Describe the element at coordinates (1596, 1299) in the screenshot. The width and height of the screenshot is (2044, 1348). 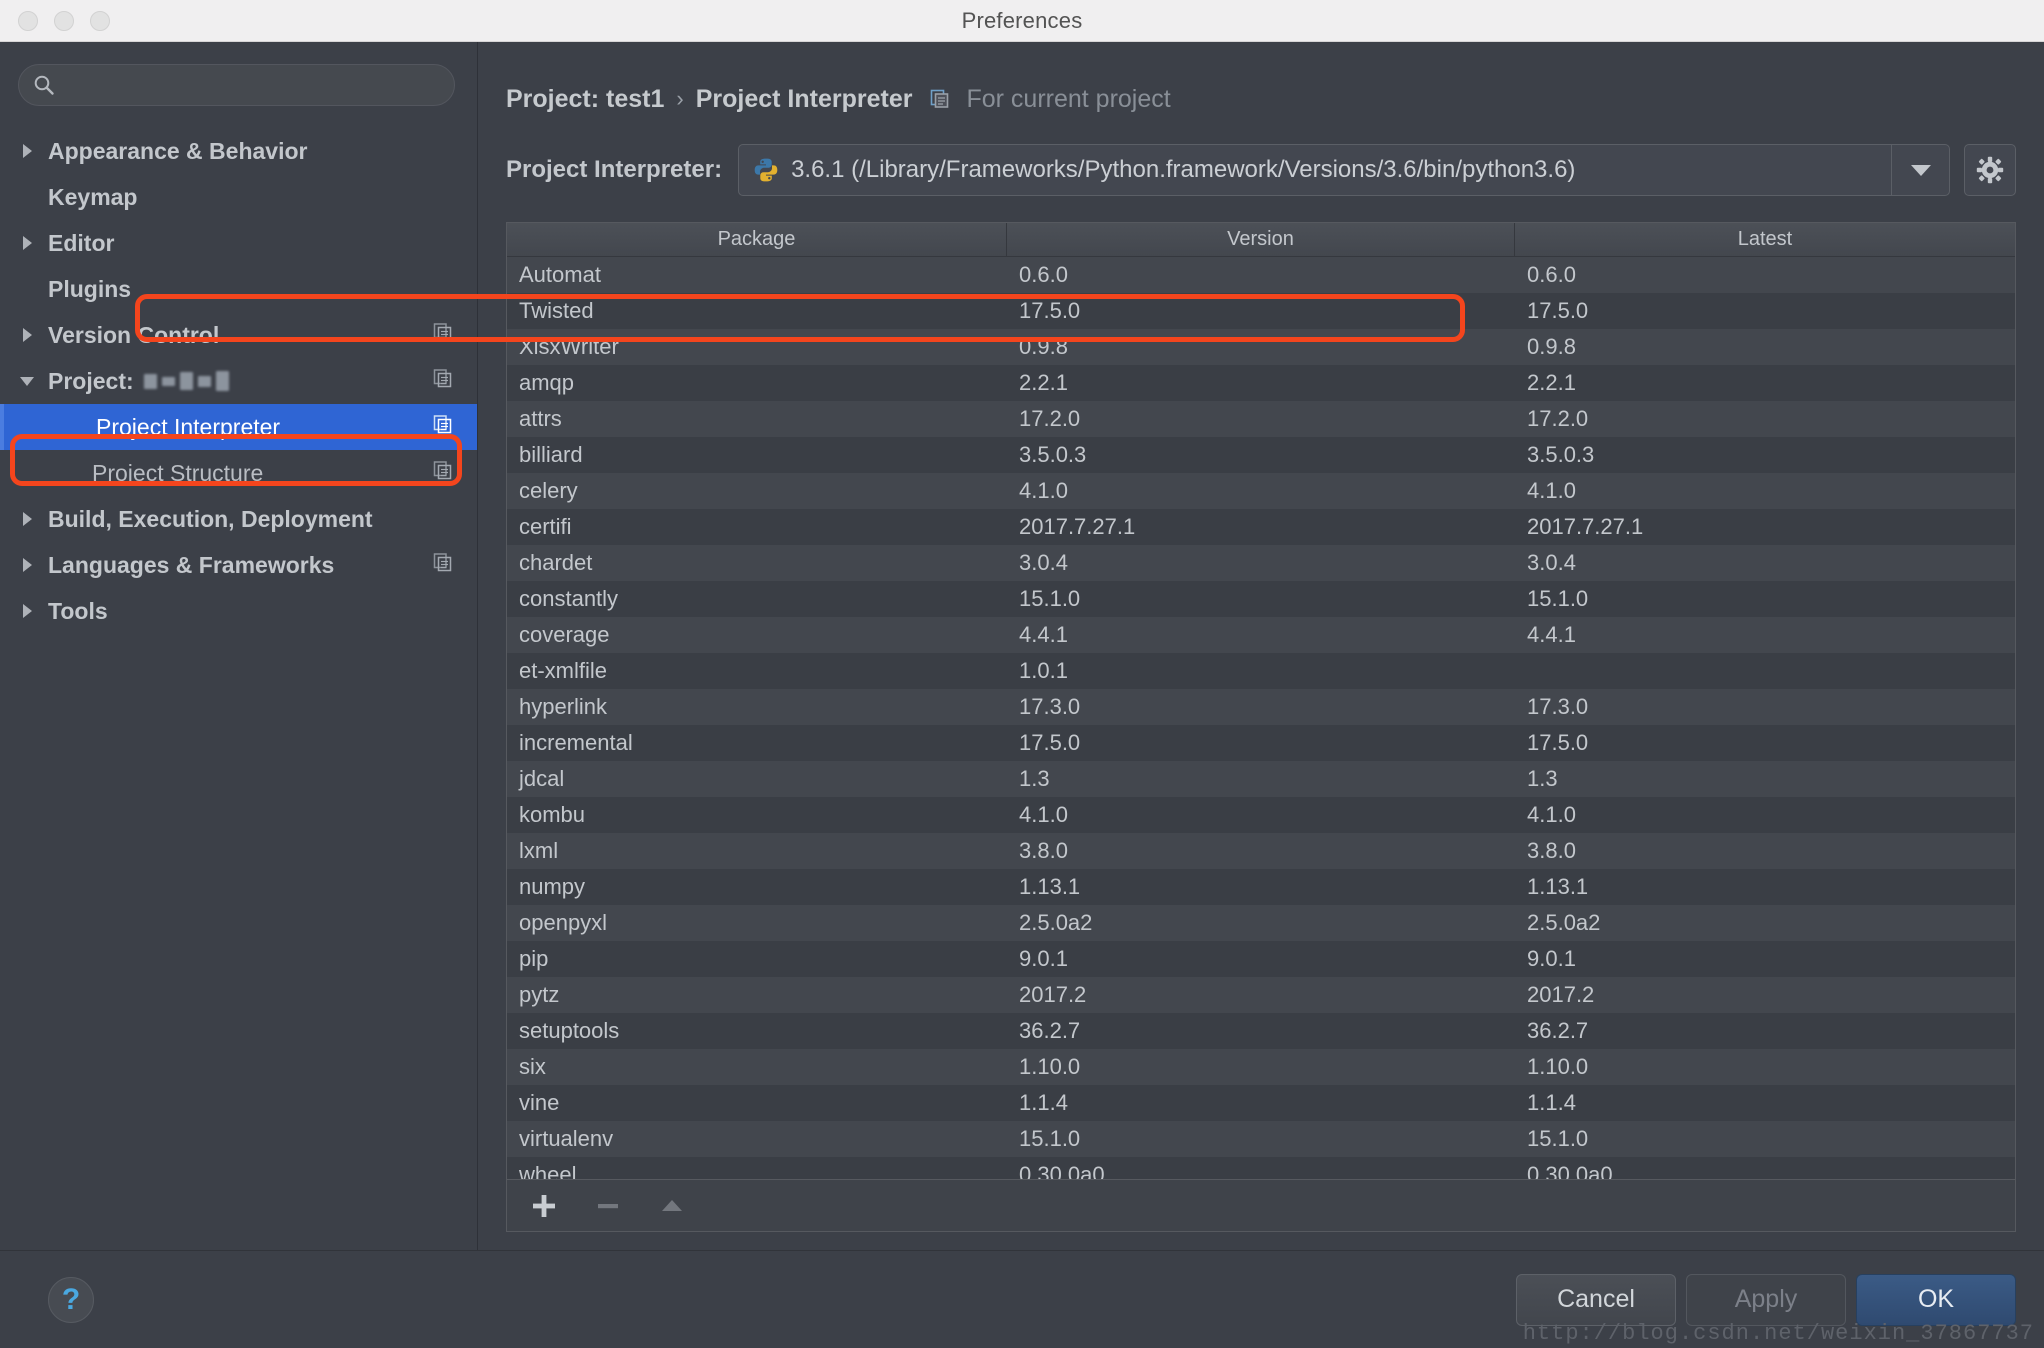
I see `cancel-button: Cancel` at that location.